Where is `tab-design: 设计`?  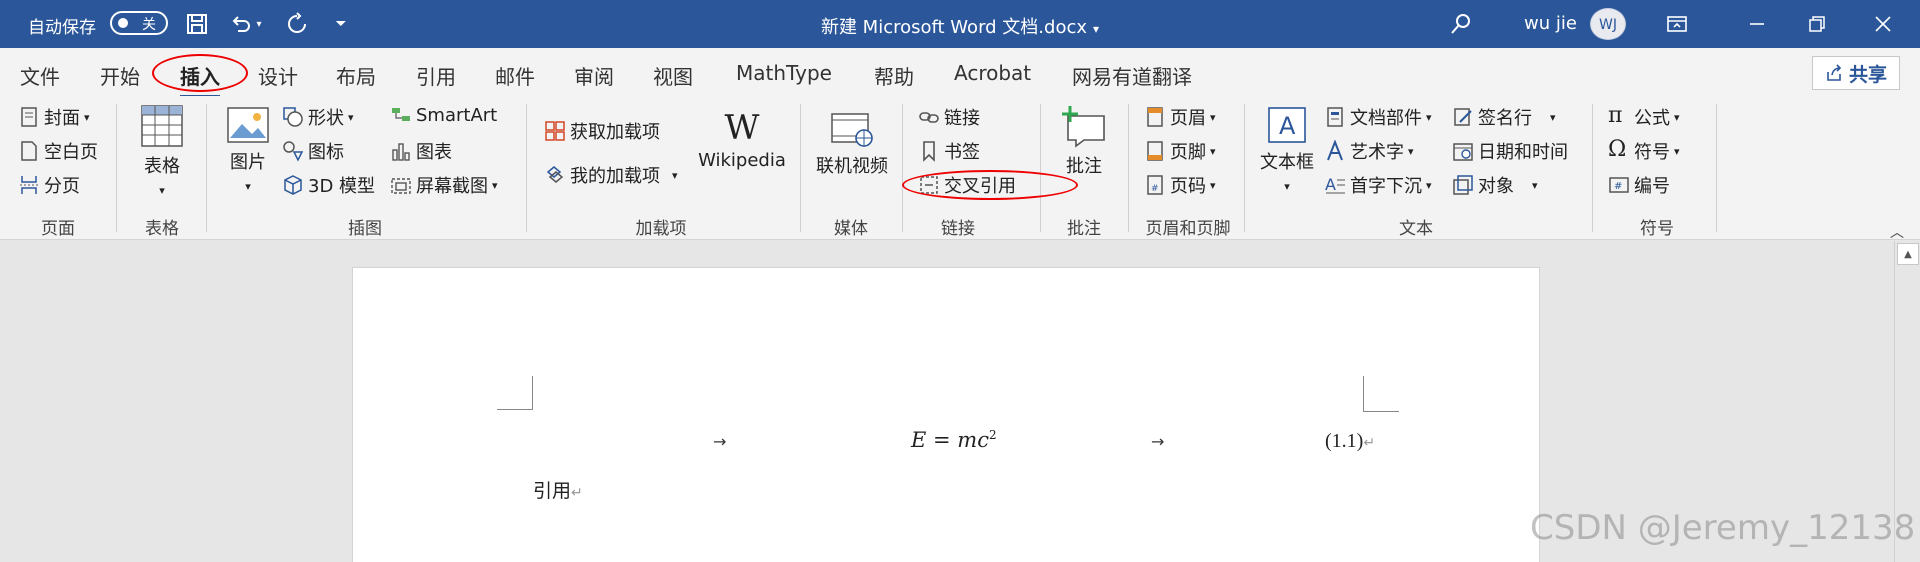 tab-design: 设计 is located at coordinates (278, 75).